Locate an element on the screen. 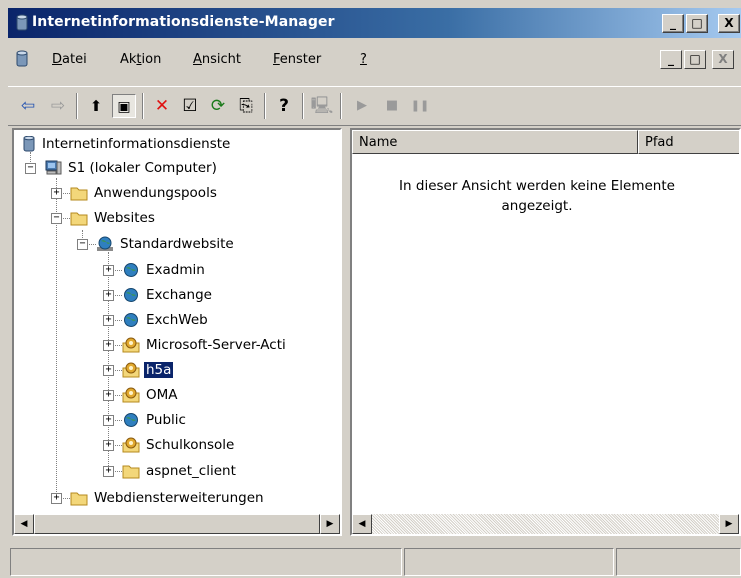 The height and width of the screenshot is (578, 741). menu-aktion-label-end: ion is located at coordinates (151, 59).